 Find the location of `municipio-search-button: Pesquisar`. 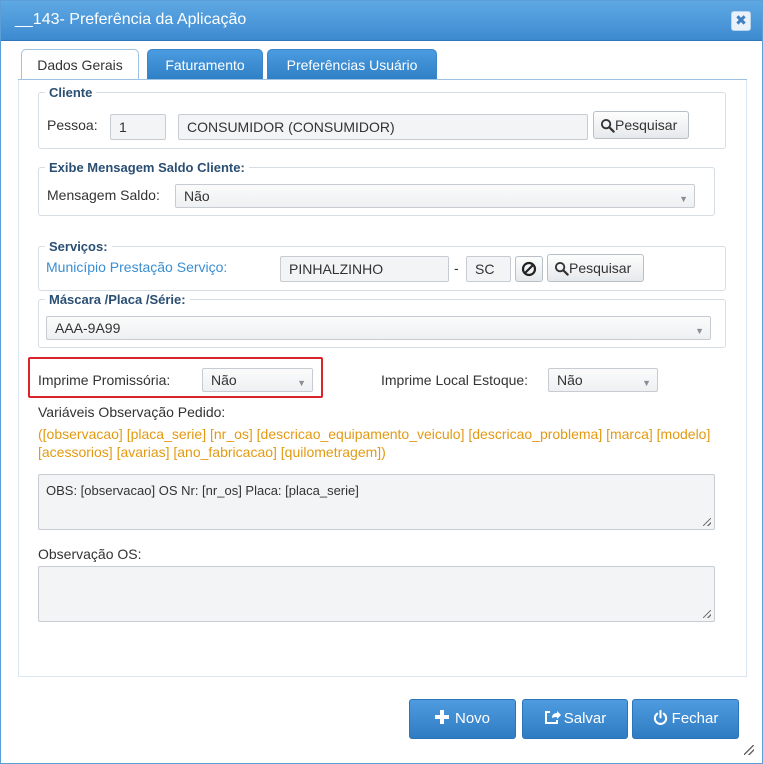

municipio-search-button: Pesquisar is located at coordinates (595, 268).